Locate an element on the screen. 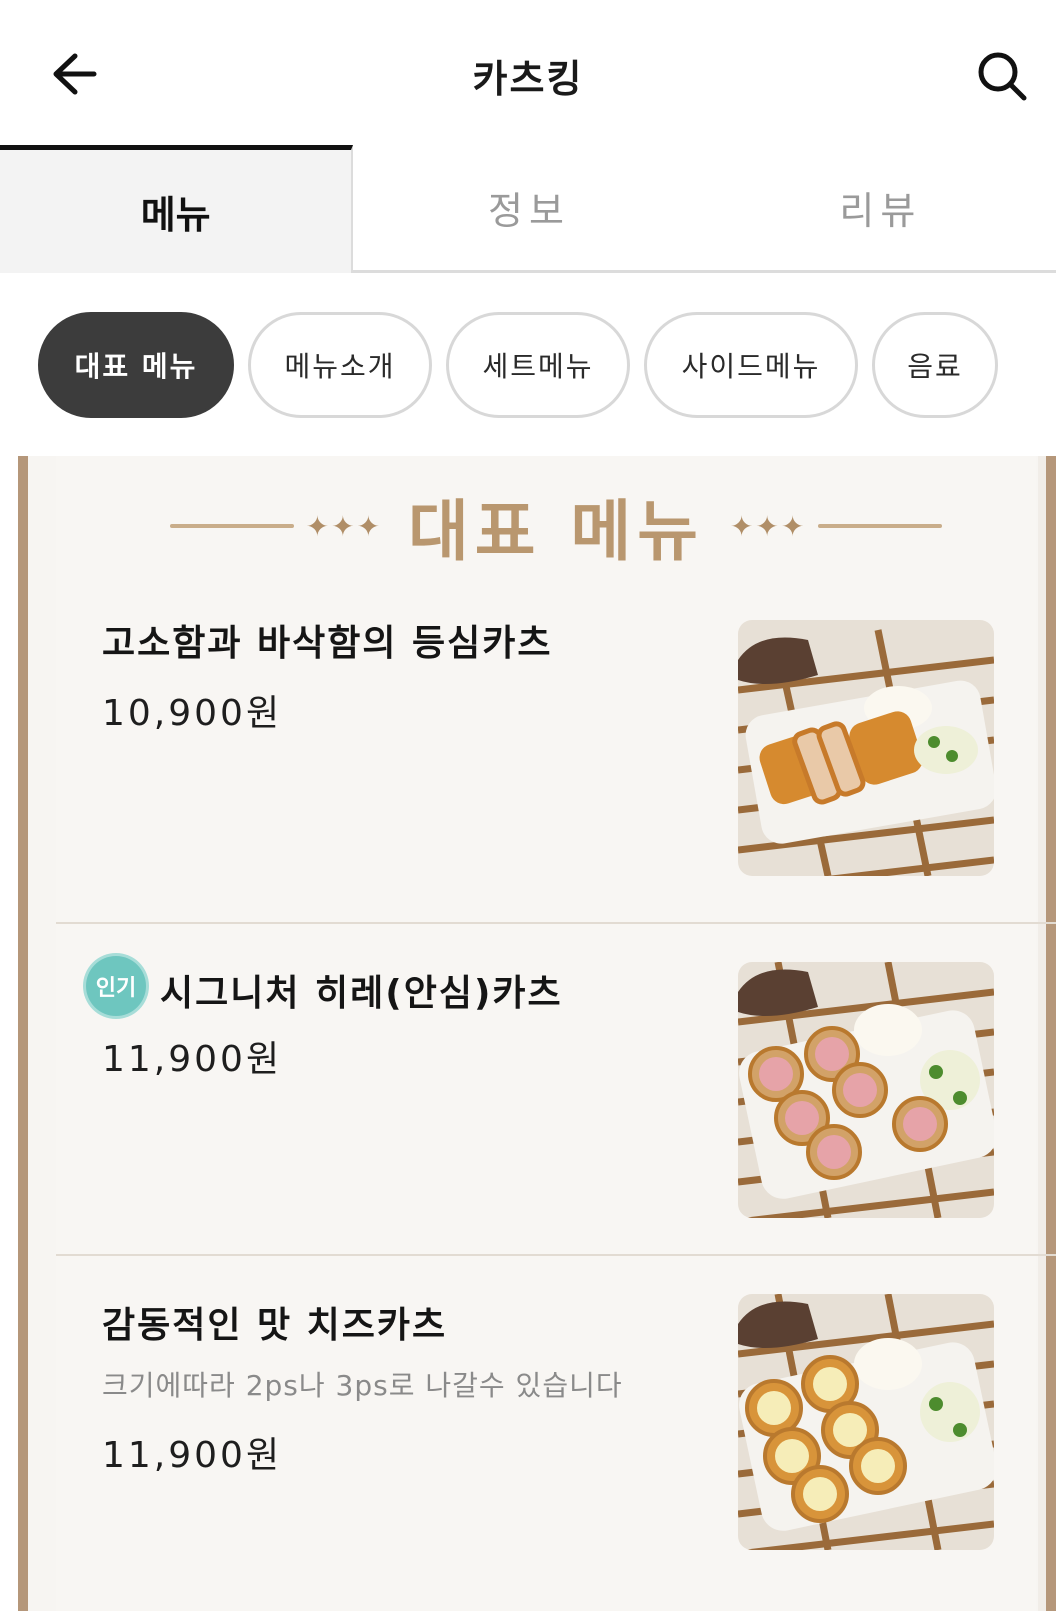 The image size is (1056, 1611). tab-menu: 메뉴 is located at coordinates (177, 209).